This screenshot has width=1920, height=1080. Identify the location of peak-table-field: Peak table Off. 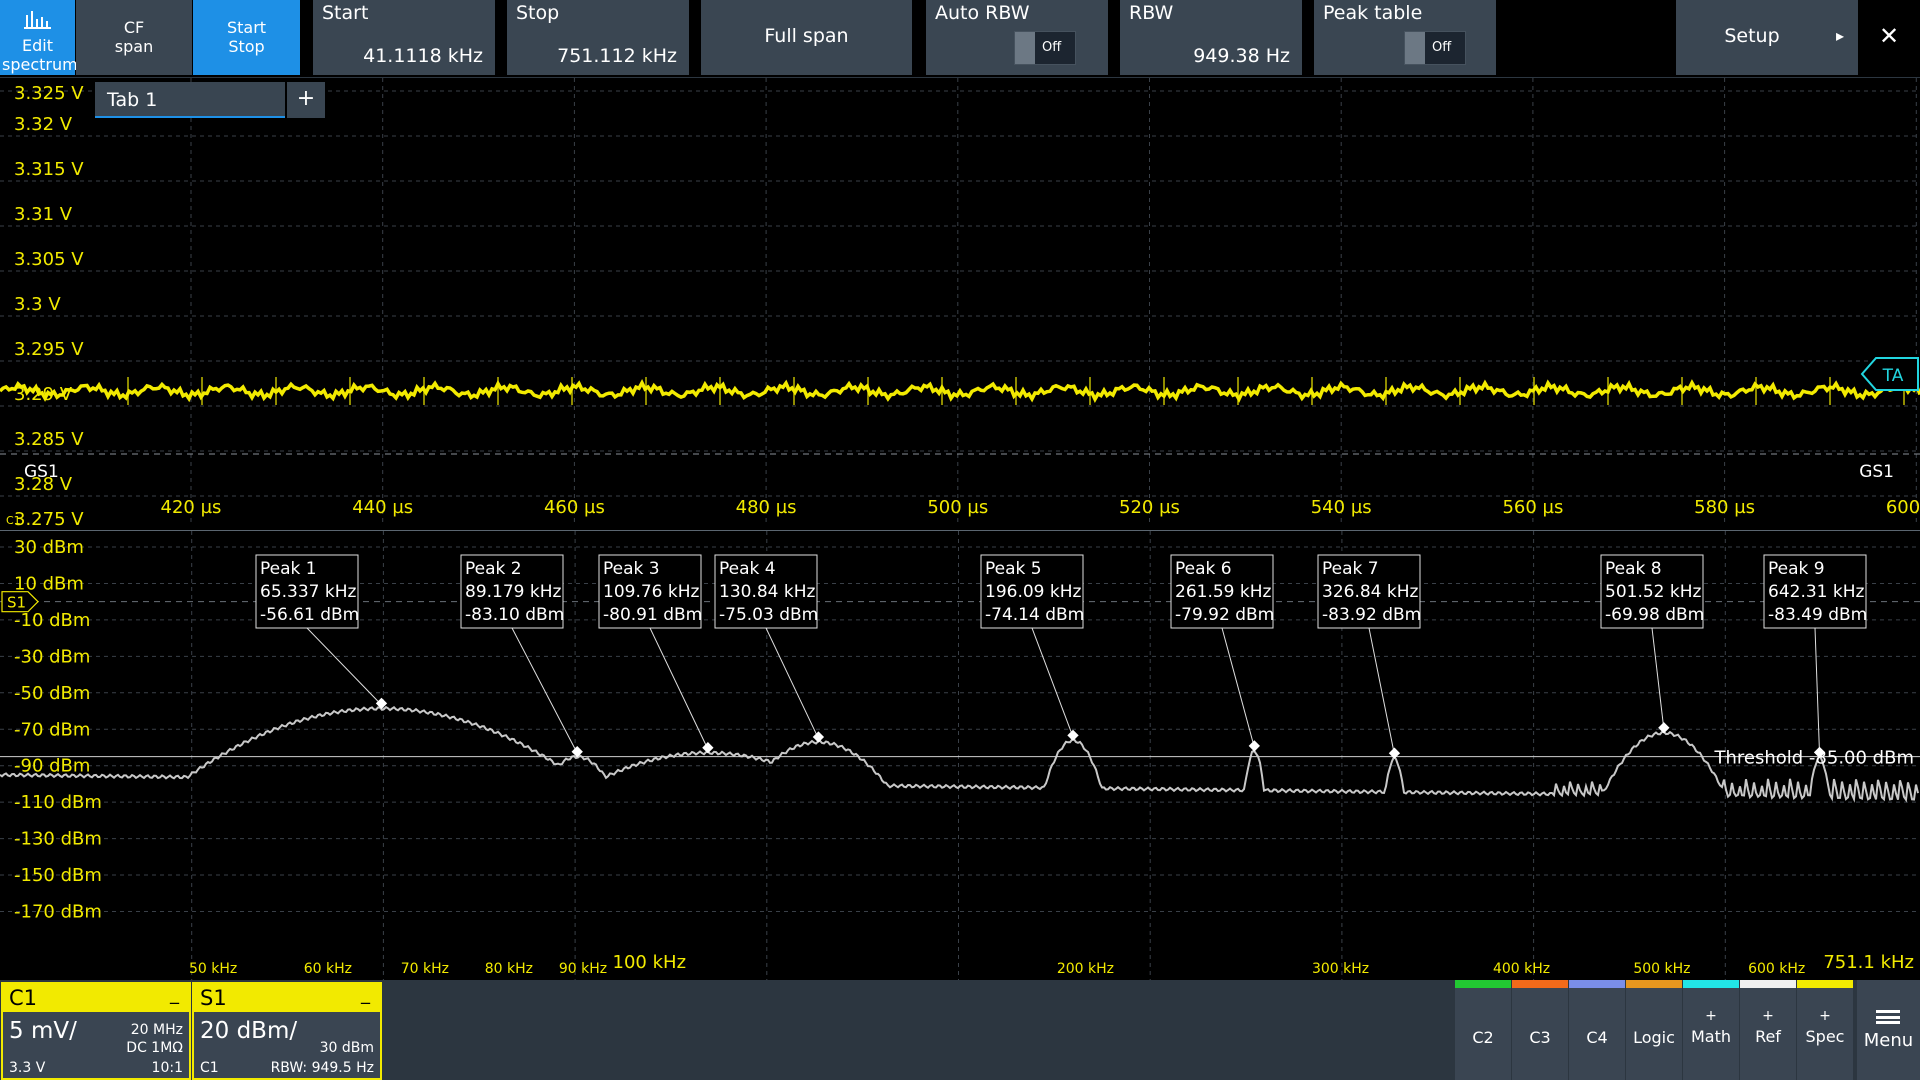
(1405, 37).